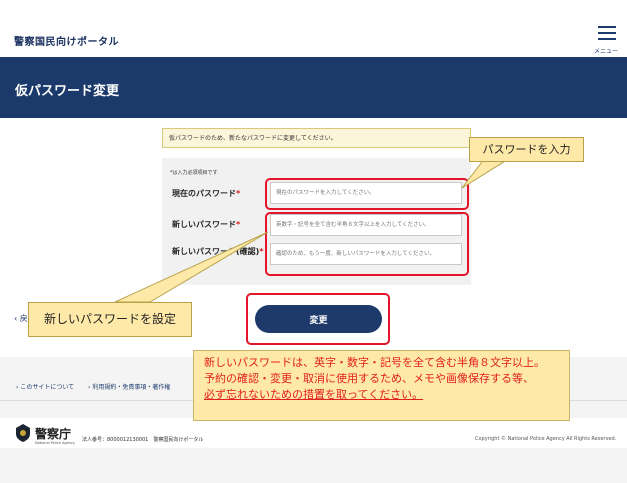  What do you see at coordinates (45, 386) in the screenshot?
I see `footer-link-about: › このサイトについて` at bounding box center [45, 386].